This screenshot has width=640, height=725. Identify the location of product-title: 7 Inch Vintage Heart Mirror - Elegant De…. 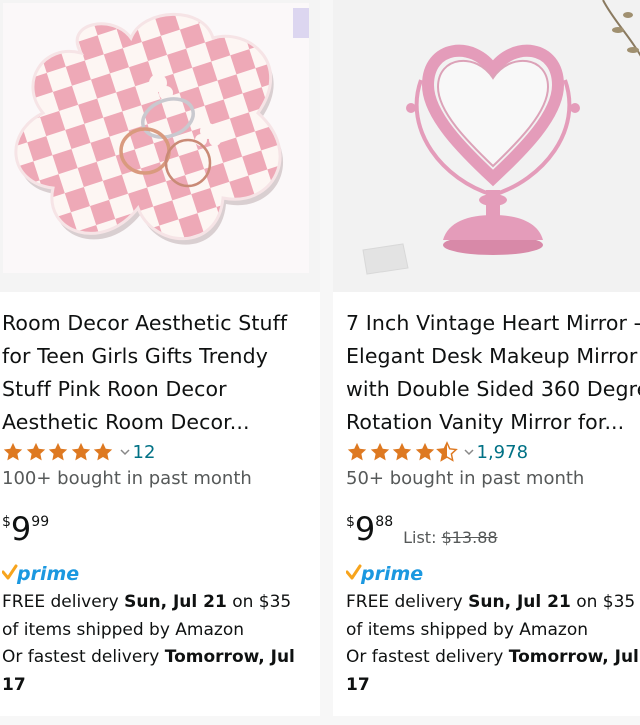
(493, 373).